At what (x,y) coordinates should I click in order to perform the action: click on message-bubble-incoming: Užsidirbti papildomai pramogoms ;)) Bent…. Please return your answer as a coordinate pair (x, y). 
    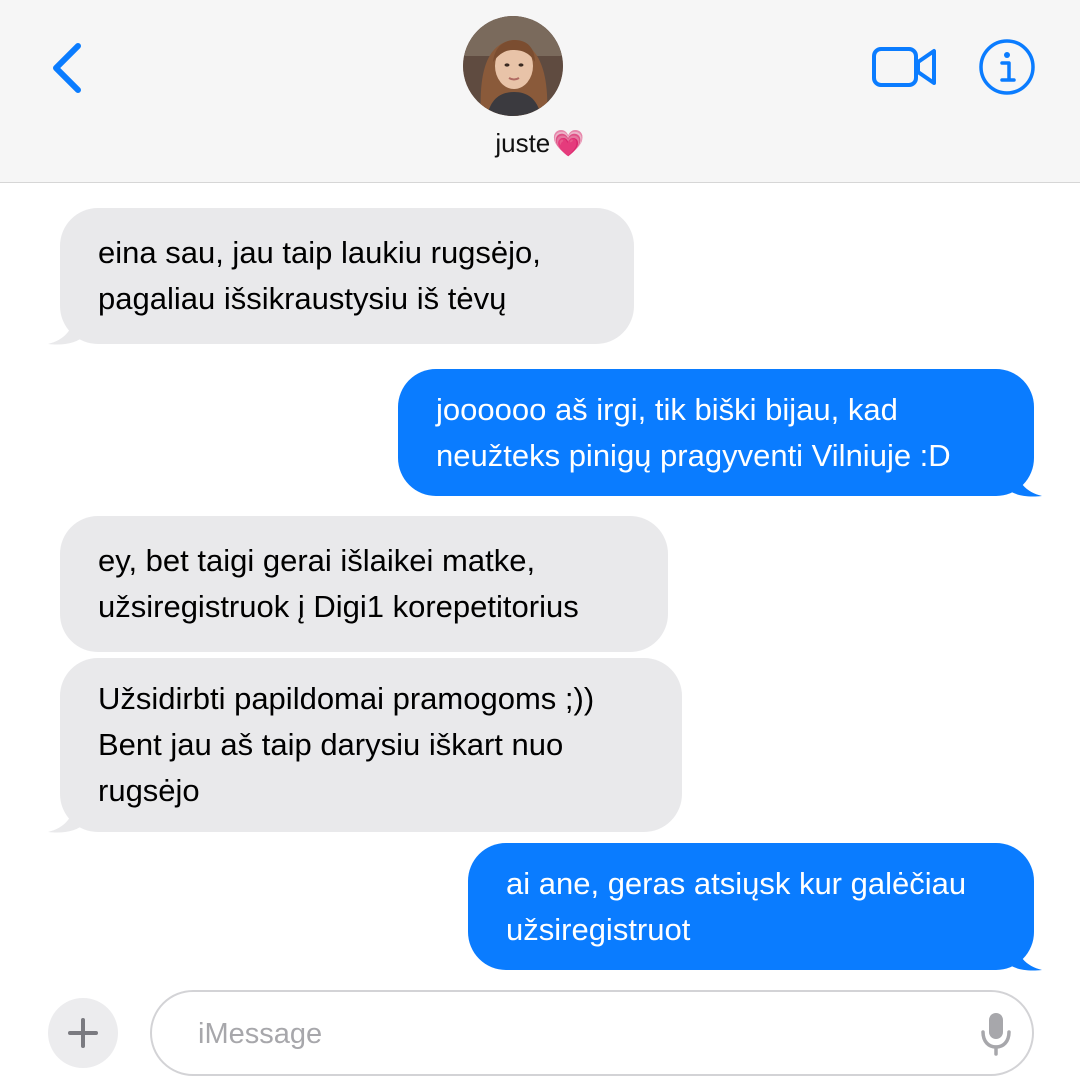
    Looking at the image, I should click on (371, 745).